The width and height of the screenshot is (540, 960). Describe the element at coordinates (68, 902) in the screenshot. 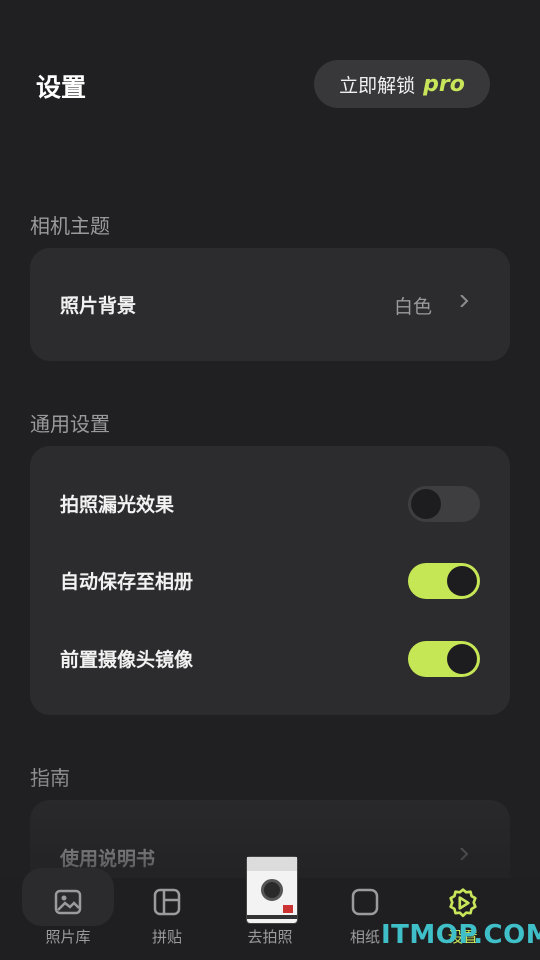

I see `photo-icon` at that location.